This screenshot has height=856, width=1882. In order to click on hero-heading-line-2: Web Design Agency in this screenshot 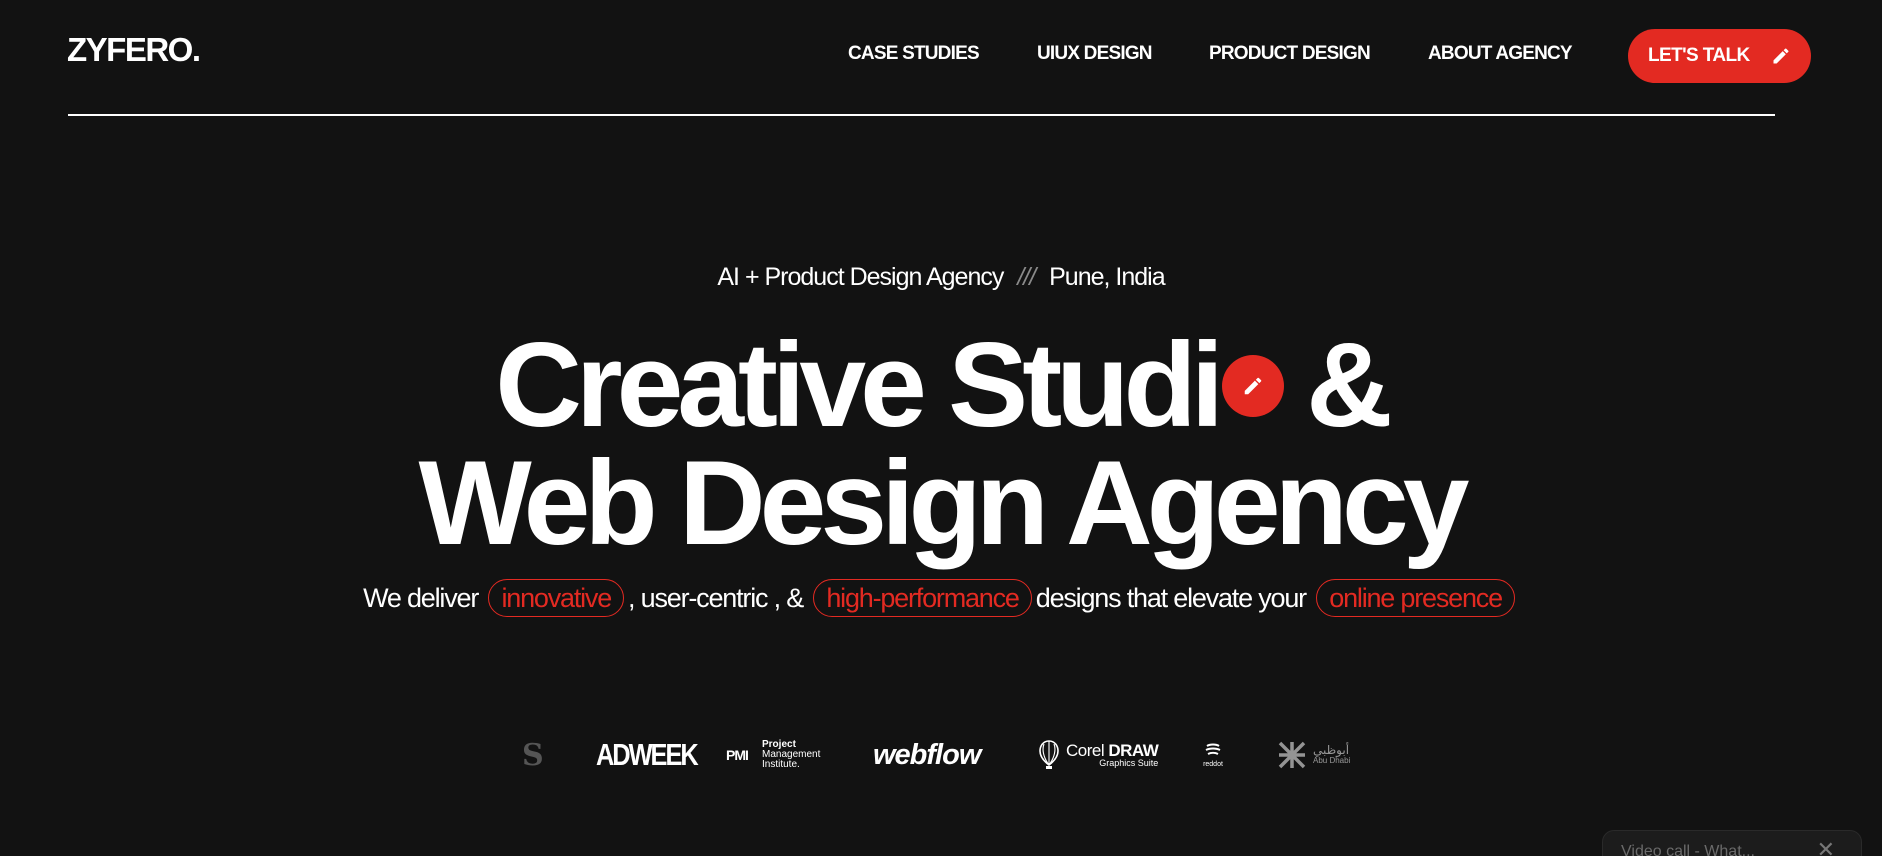, I will do `click(944, 503)`.